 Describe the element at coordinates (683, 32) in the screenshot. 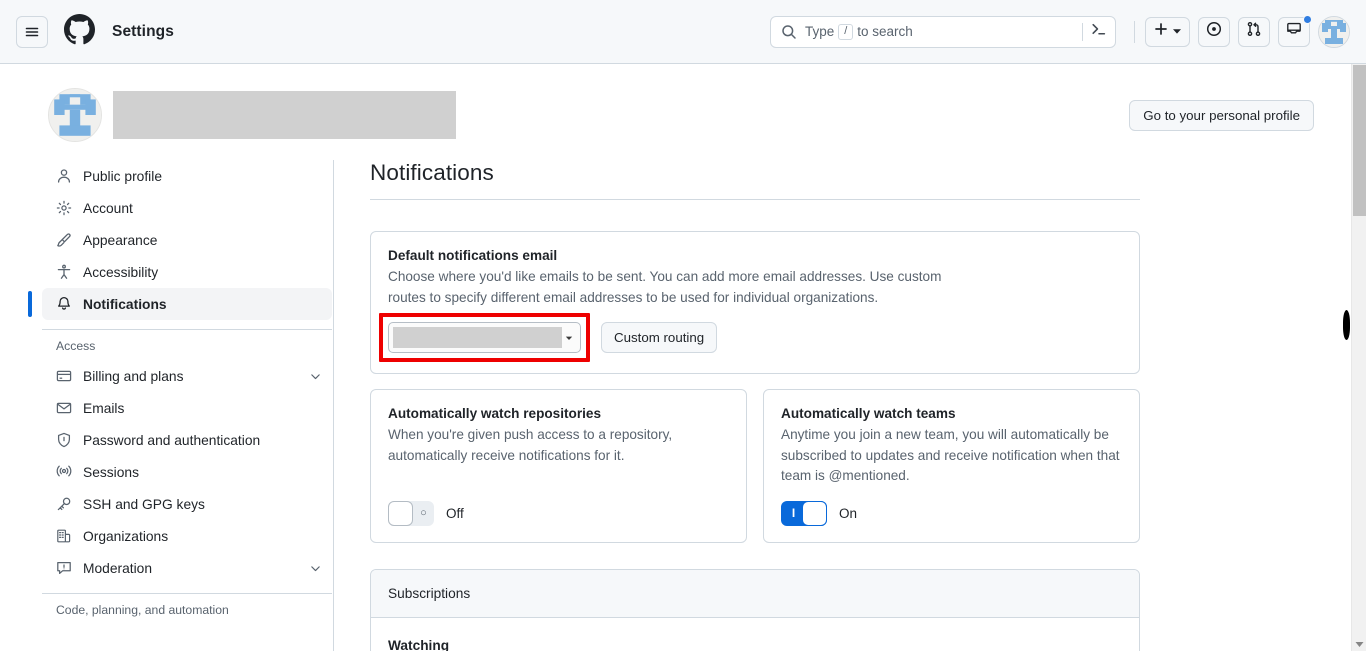

I see `global-header: Settings Type / to search` at that location.